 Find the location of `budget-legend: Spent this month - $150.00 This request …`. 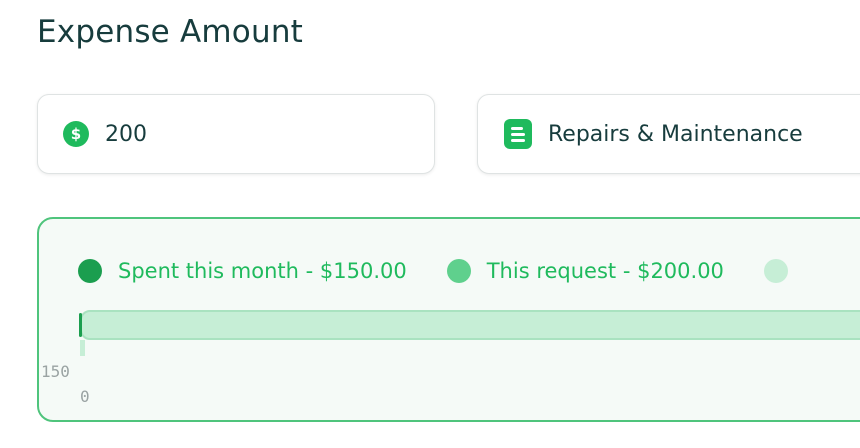

budget-legend: Spent this month - $150.00 This request … is located at coordinates (461, 271).